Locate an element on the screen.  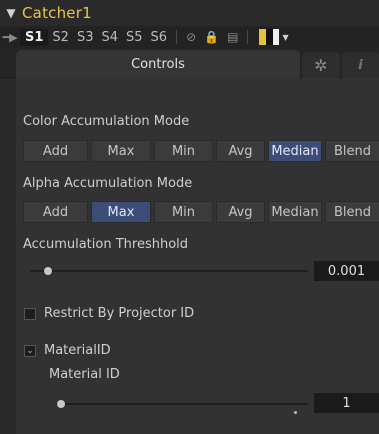
restrict-projector-label: Restrict By Projector ID is located at coordinates (119, 313).